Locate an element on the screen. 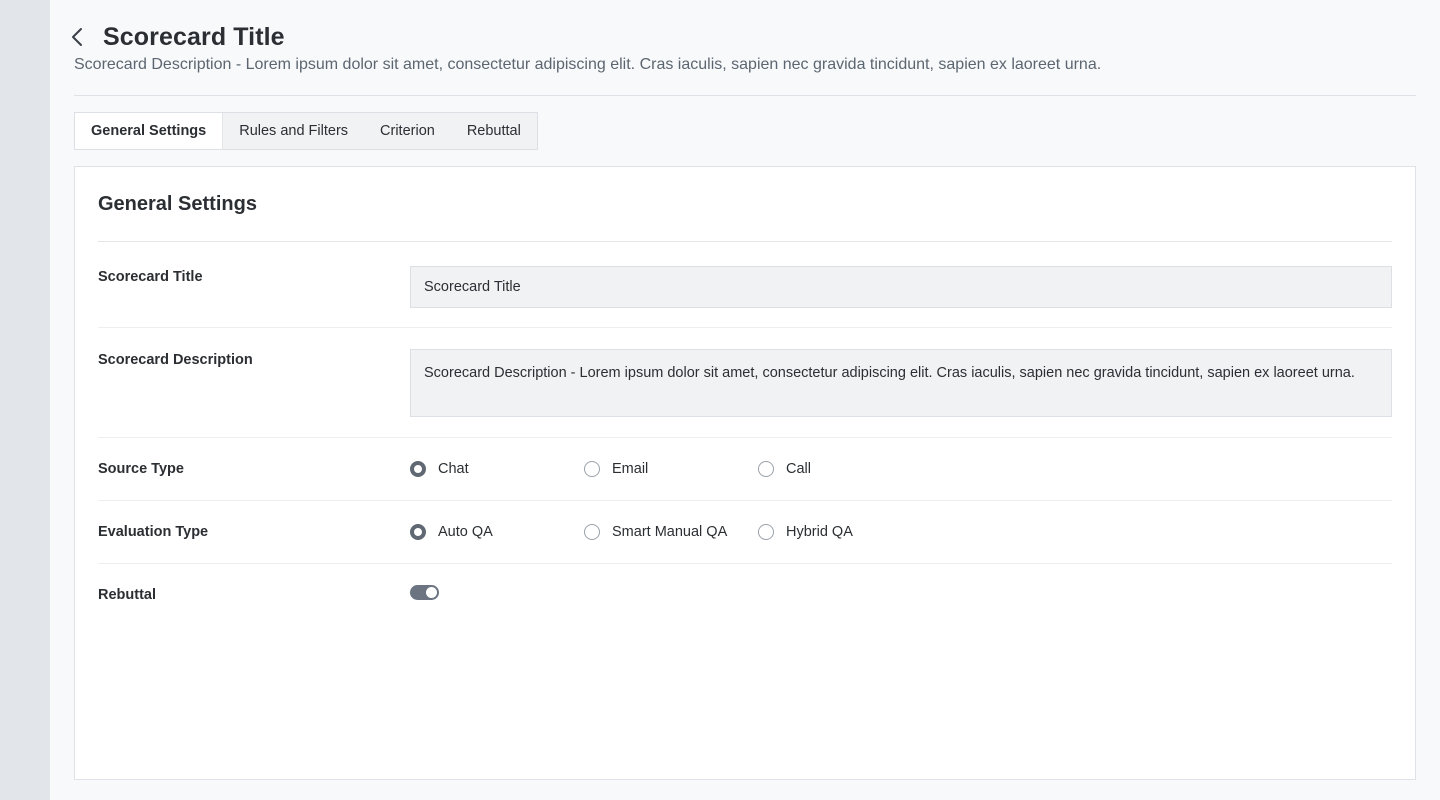 This screenshot has height=800, width=1440. tab-rebuttal: Rebuttal is located at coordinates (494, 131).